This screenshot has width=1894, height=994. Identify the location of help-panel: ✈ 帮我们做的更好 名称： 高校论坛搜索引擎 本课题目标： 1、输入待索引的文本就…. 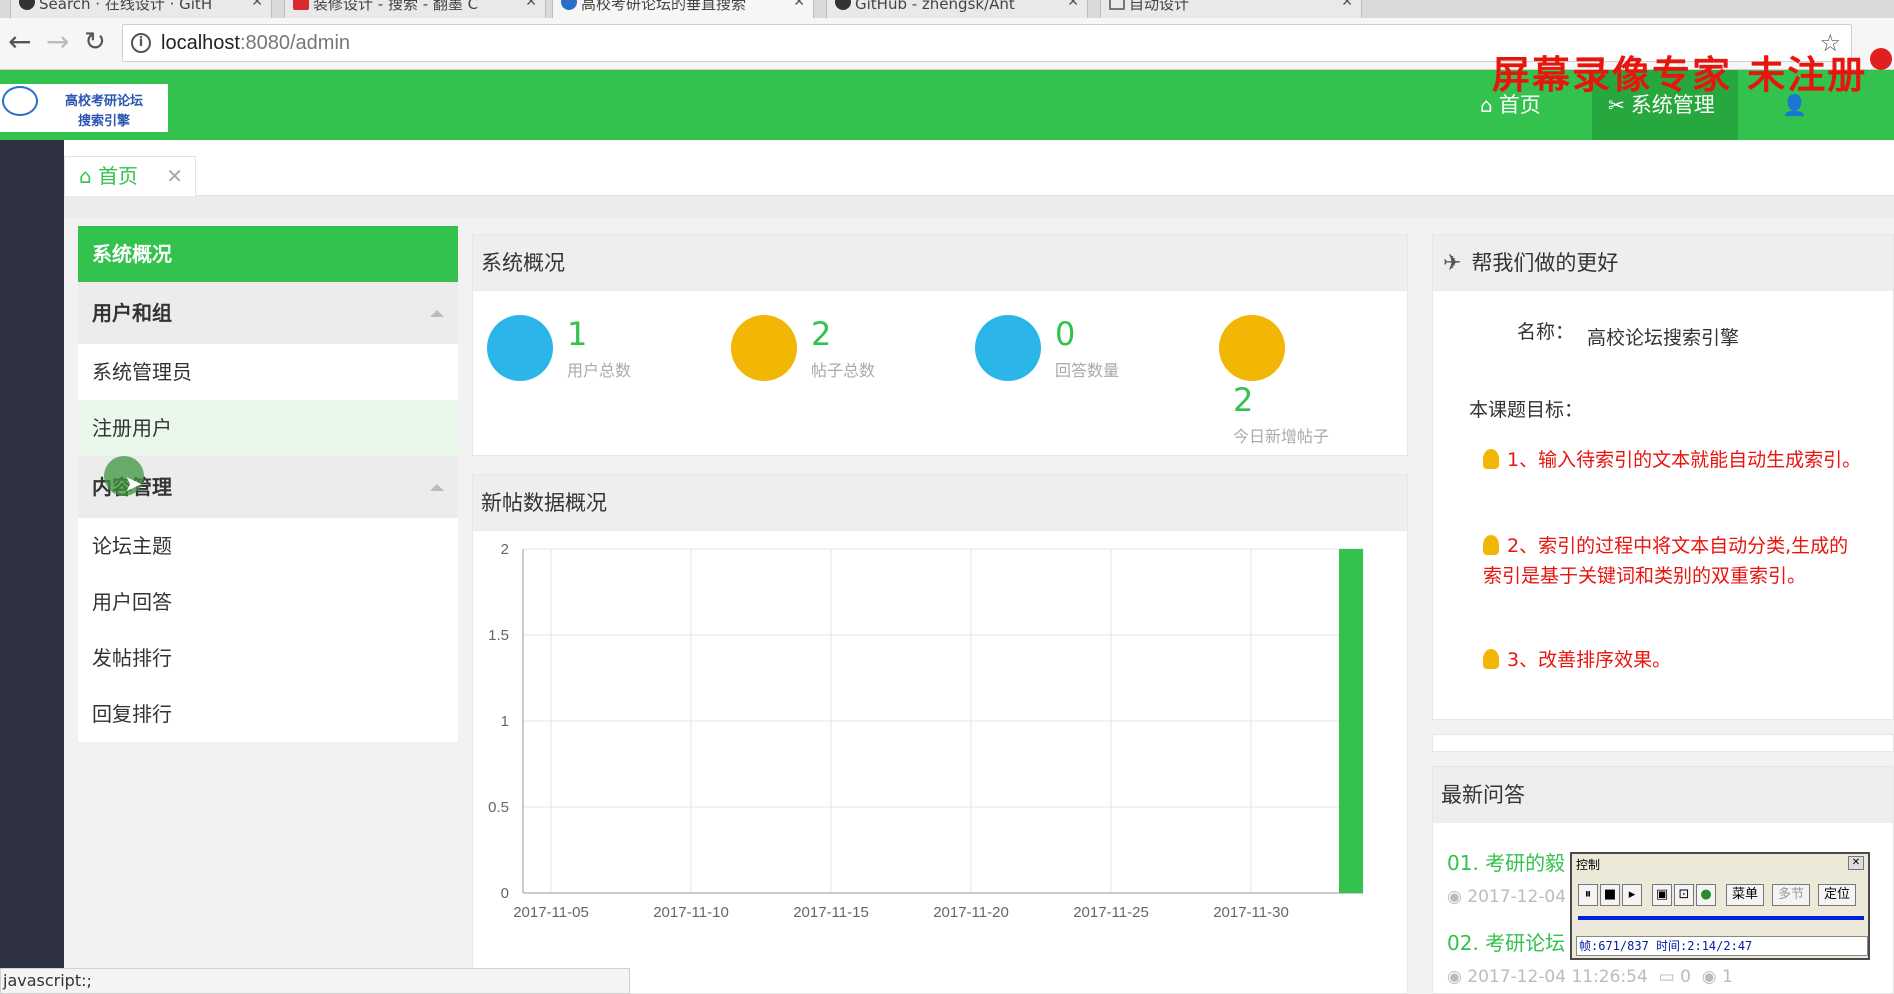
(1663, 477).